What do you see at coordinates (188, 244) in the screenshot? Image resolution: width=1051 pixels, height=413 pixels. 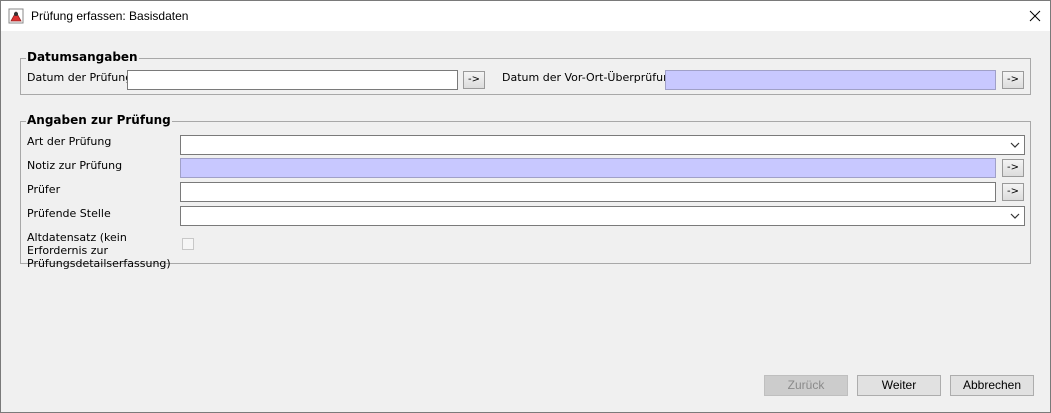 I see `altdatensatz-checkbox` at bounding box center [188, 244].